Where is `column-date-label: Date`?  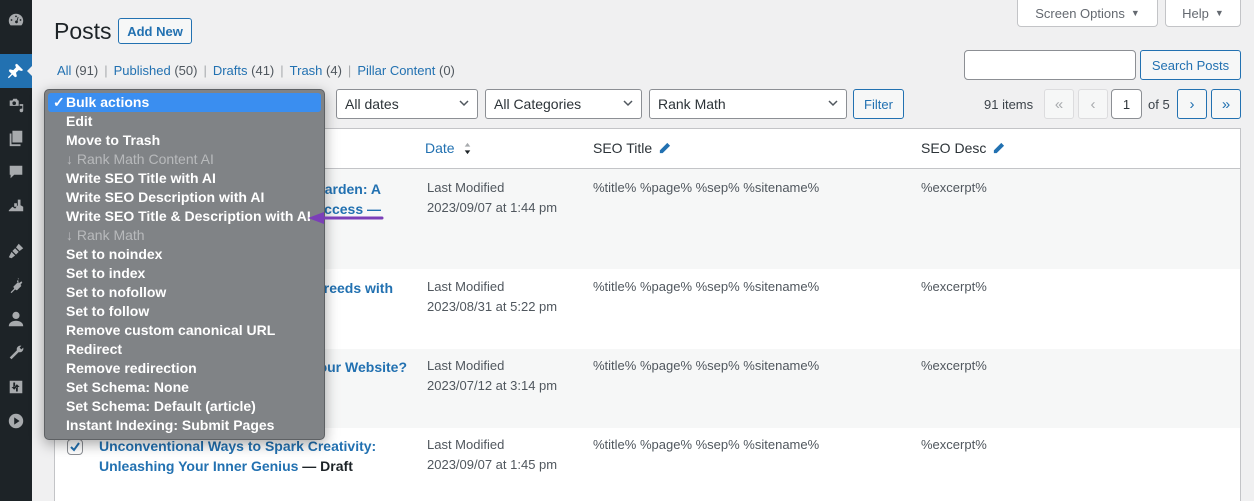 column-date-label: Date is located at coordinates (440, 148).